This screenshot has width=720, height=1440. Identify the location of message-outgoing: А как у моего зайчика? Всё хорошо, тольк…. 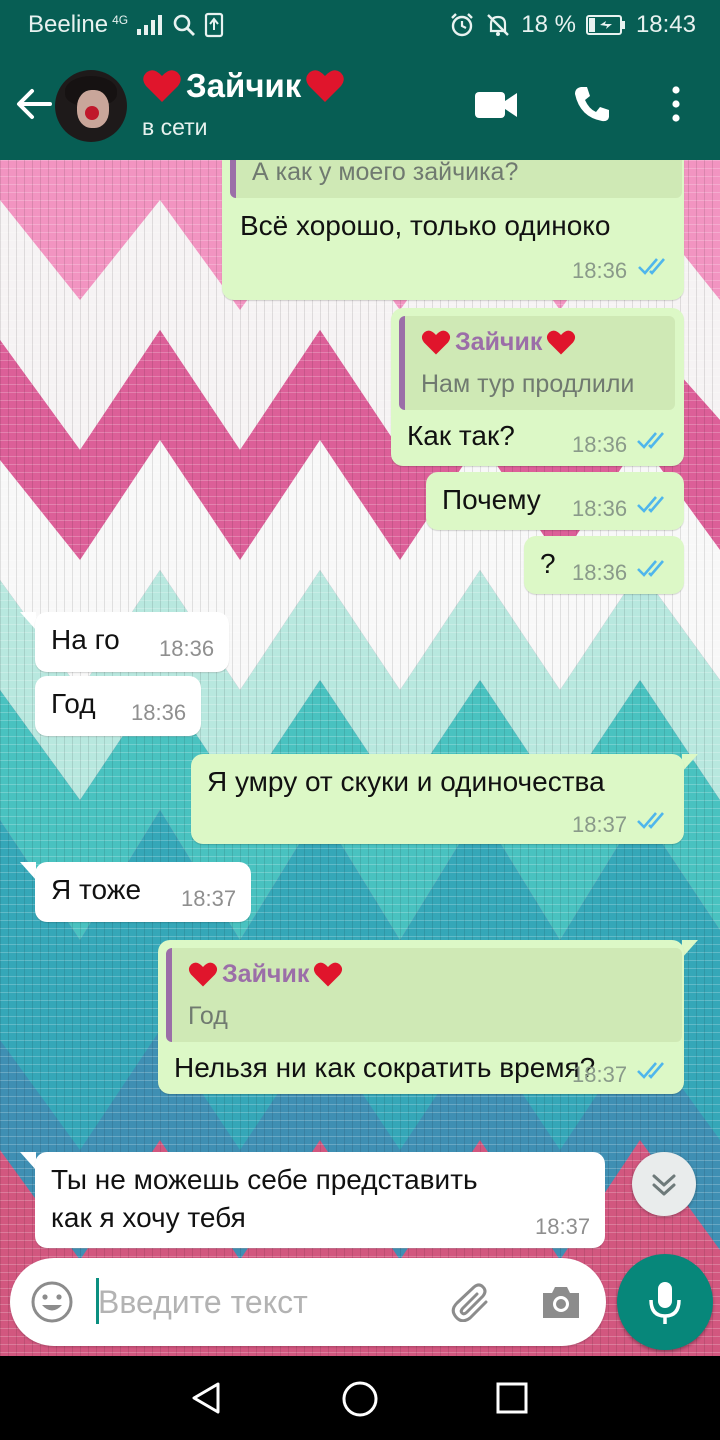
(453, 230).